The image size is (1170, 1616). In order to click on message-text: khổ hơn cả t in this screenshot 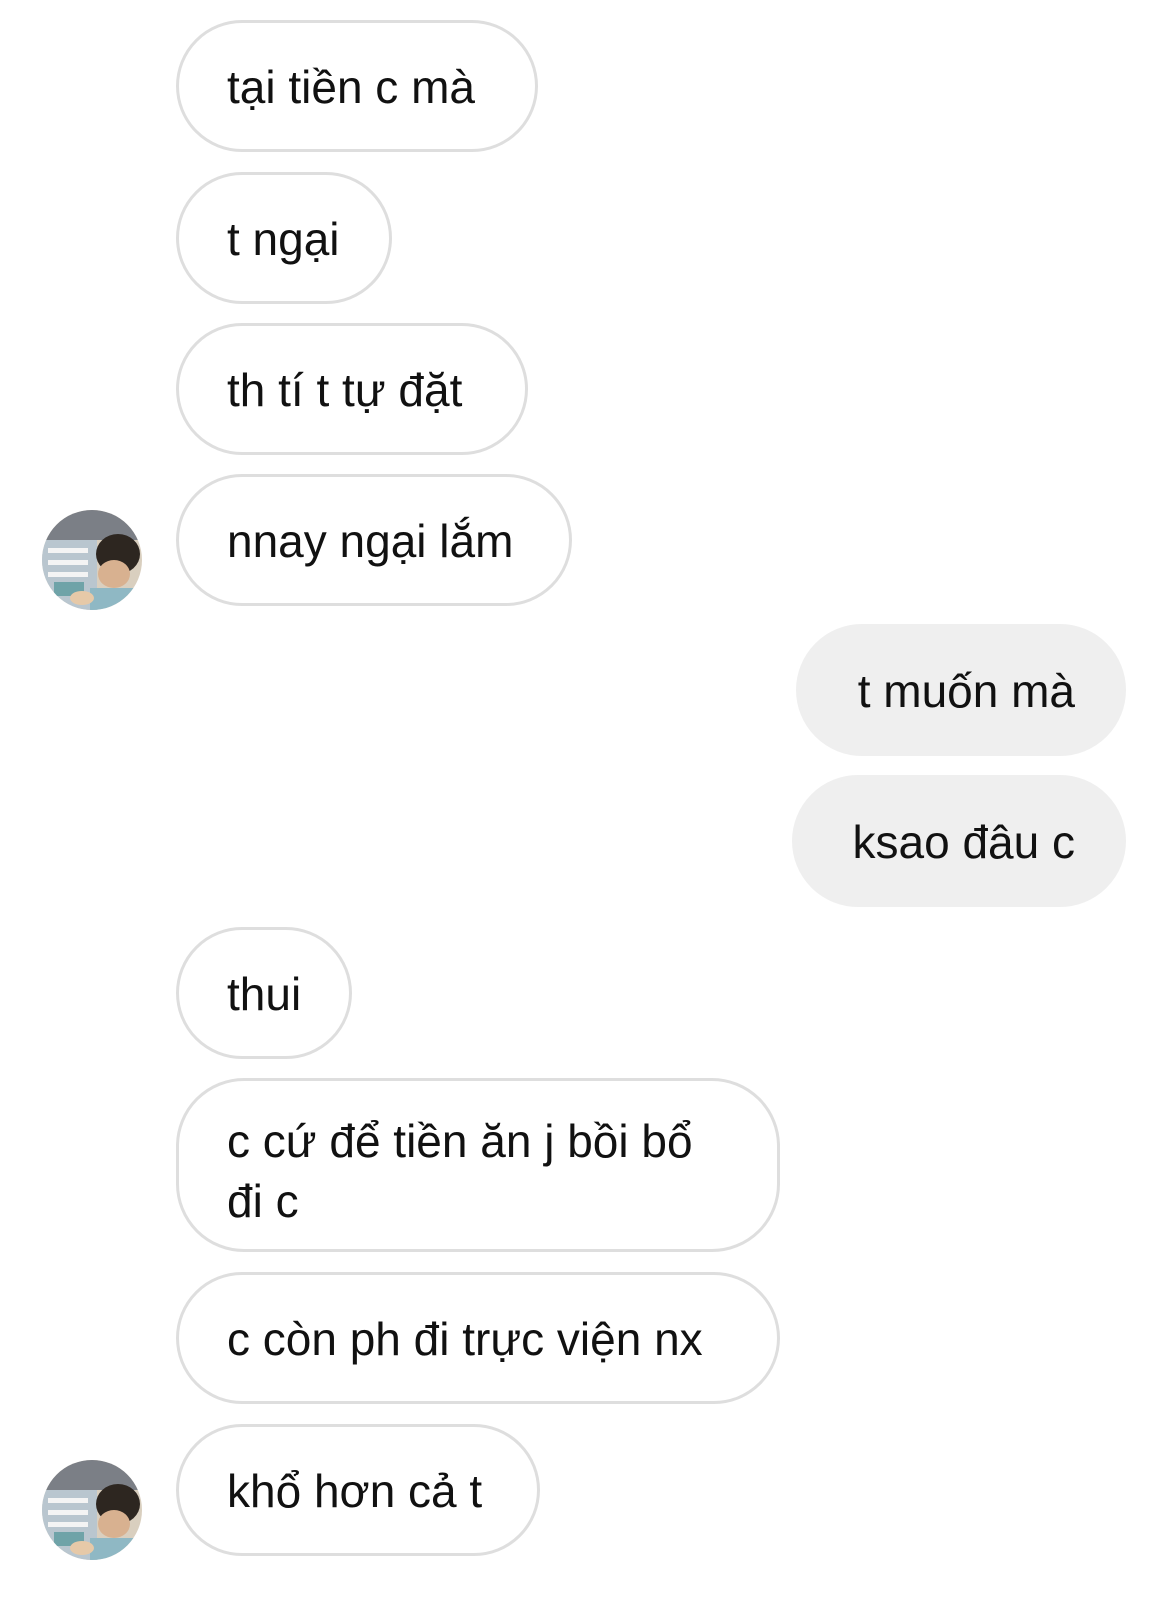, I will do `click(355, 1491)`.